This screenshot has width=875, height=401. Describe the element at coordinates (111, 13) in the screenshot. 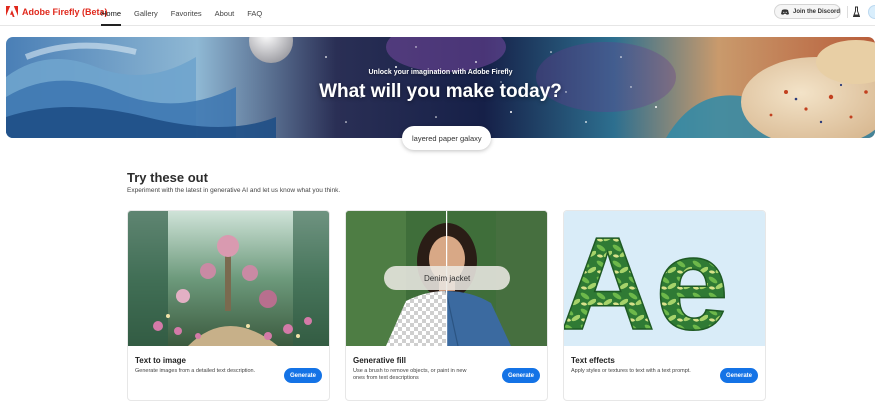

I see `nav-item-home: Home` at that location.